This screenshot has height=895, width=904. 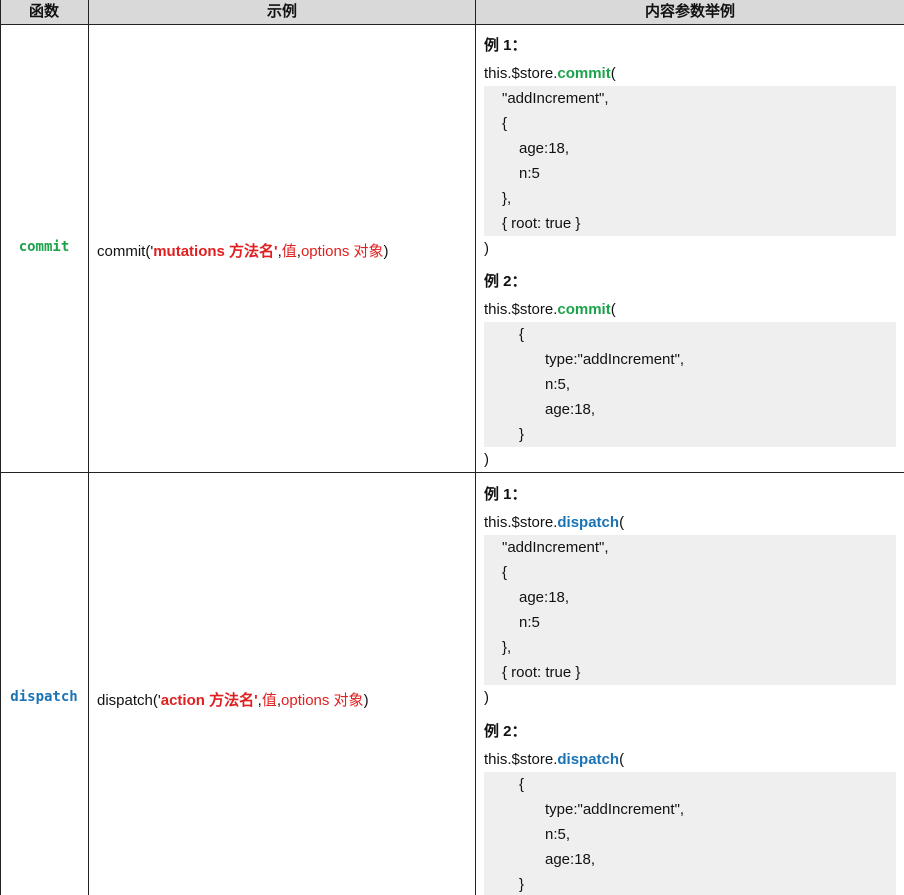 I want to click on example-2-call: this.$store.dispatch(, so click(x=554, y=759).